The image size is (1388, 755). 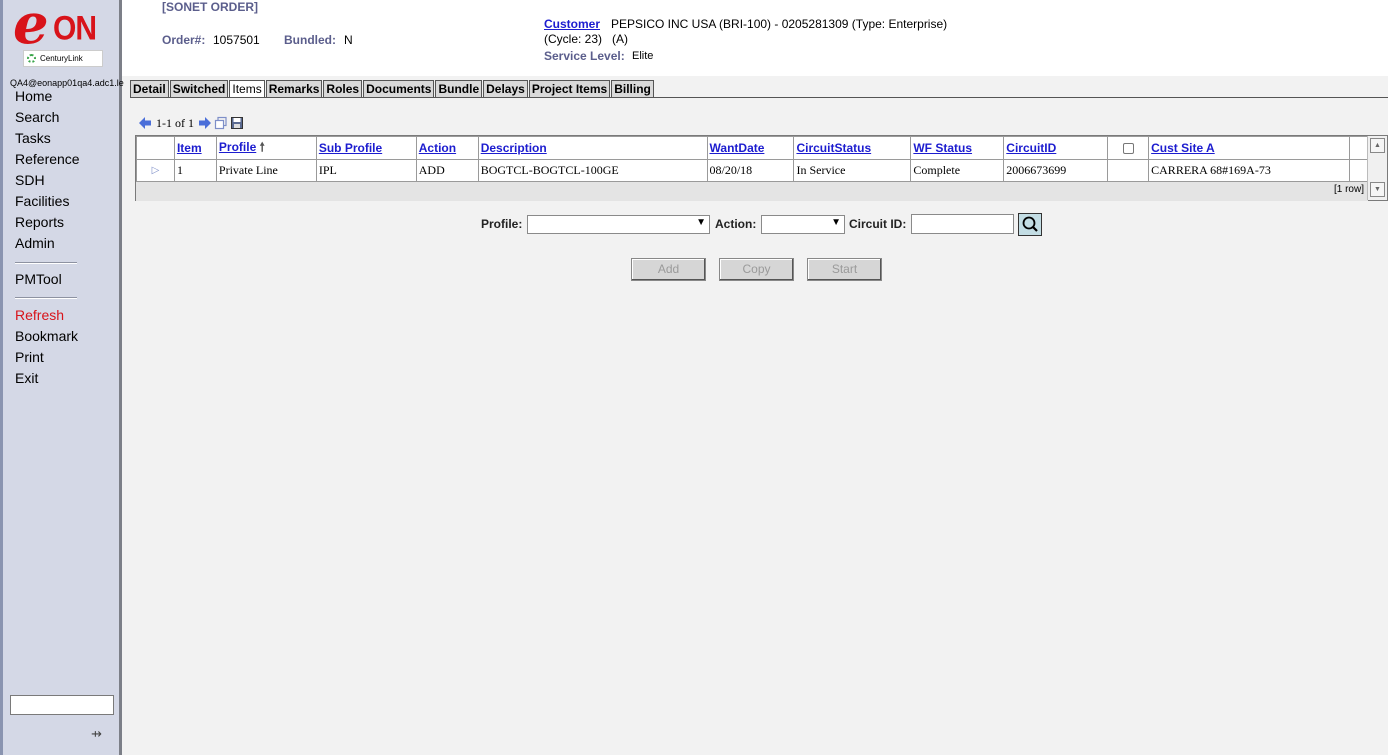 I want to click on col-wfstatus-link: WF Status, so click(x=942, y=148).